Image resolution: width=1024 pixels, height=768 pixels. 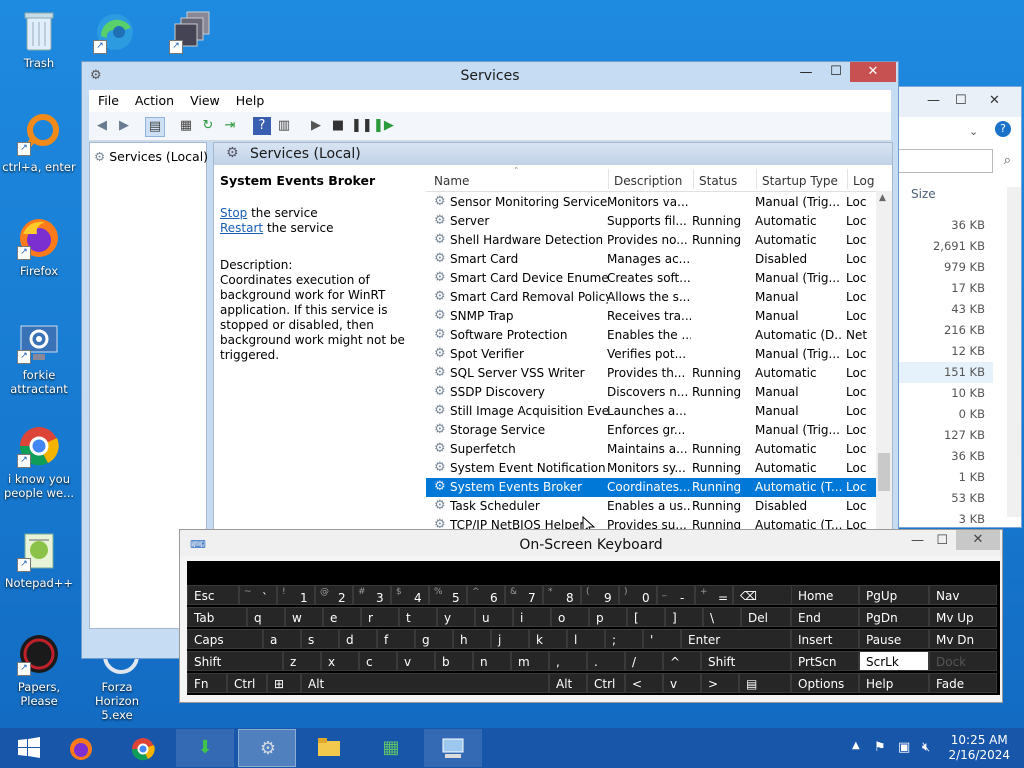 What do you see at coordinates (342, 617) in the screenshot?
I see `key-char: e` at bounding box center [342, 617].